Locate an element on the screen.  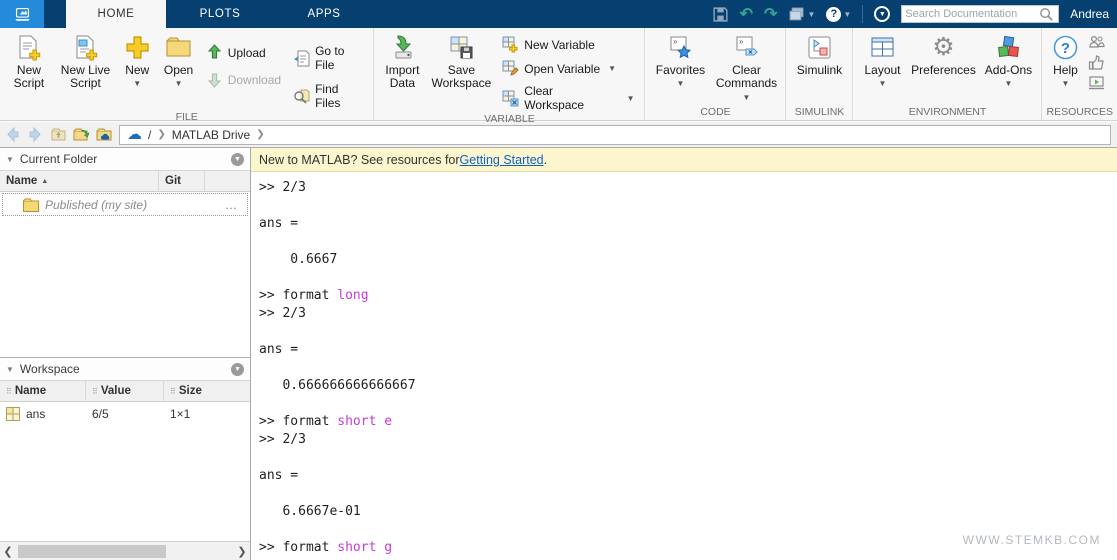
scroll-left-icon: ❮ is located at coordinates (8, 551).